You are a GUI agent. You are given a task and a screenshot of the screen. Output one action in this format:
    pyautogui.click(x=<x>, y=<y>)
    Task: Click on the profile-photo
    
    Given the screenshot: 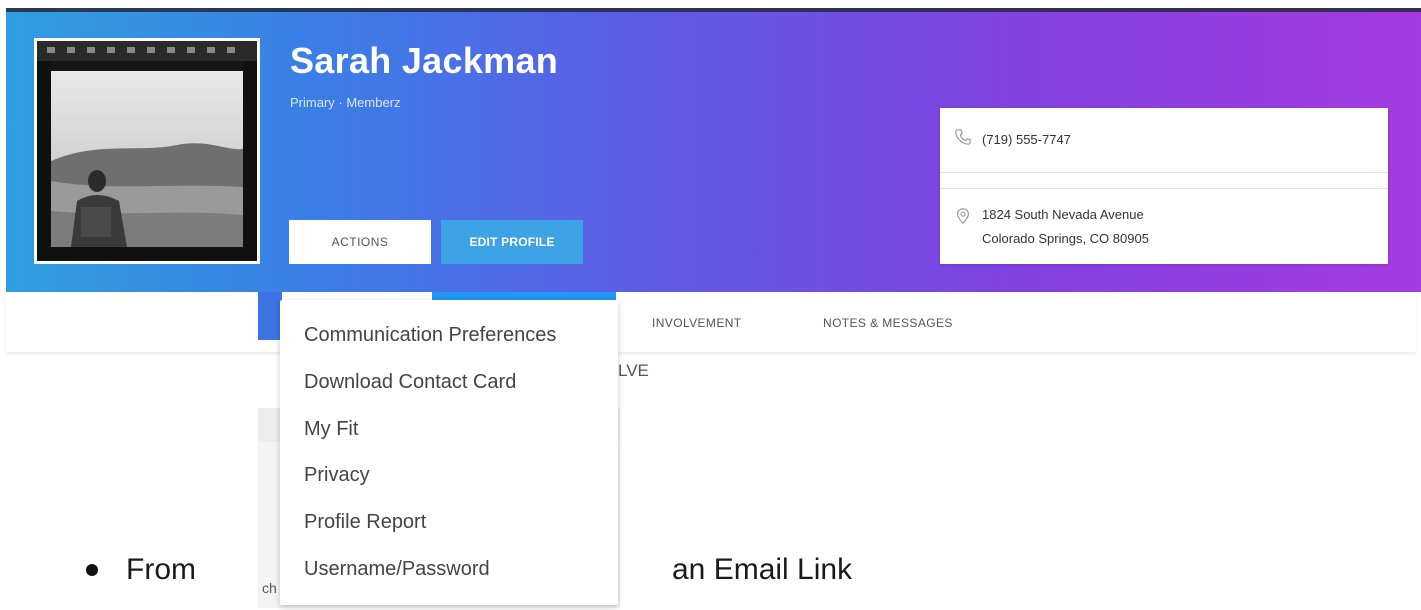 What is the action you would take?
    pyautogui.click(x=147, y=151)
    